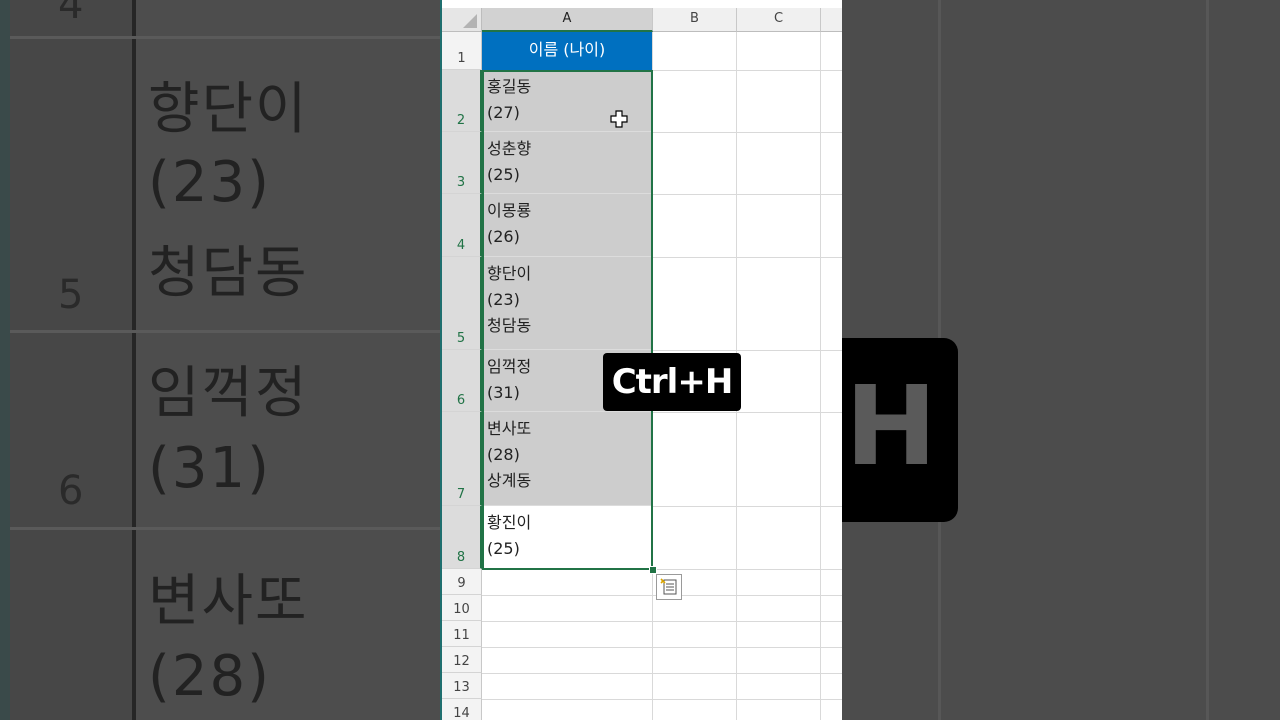 The height and width of the screenshot is (720, 1280). I want to click on column-header-partial, so click(831, 20).